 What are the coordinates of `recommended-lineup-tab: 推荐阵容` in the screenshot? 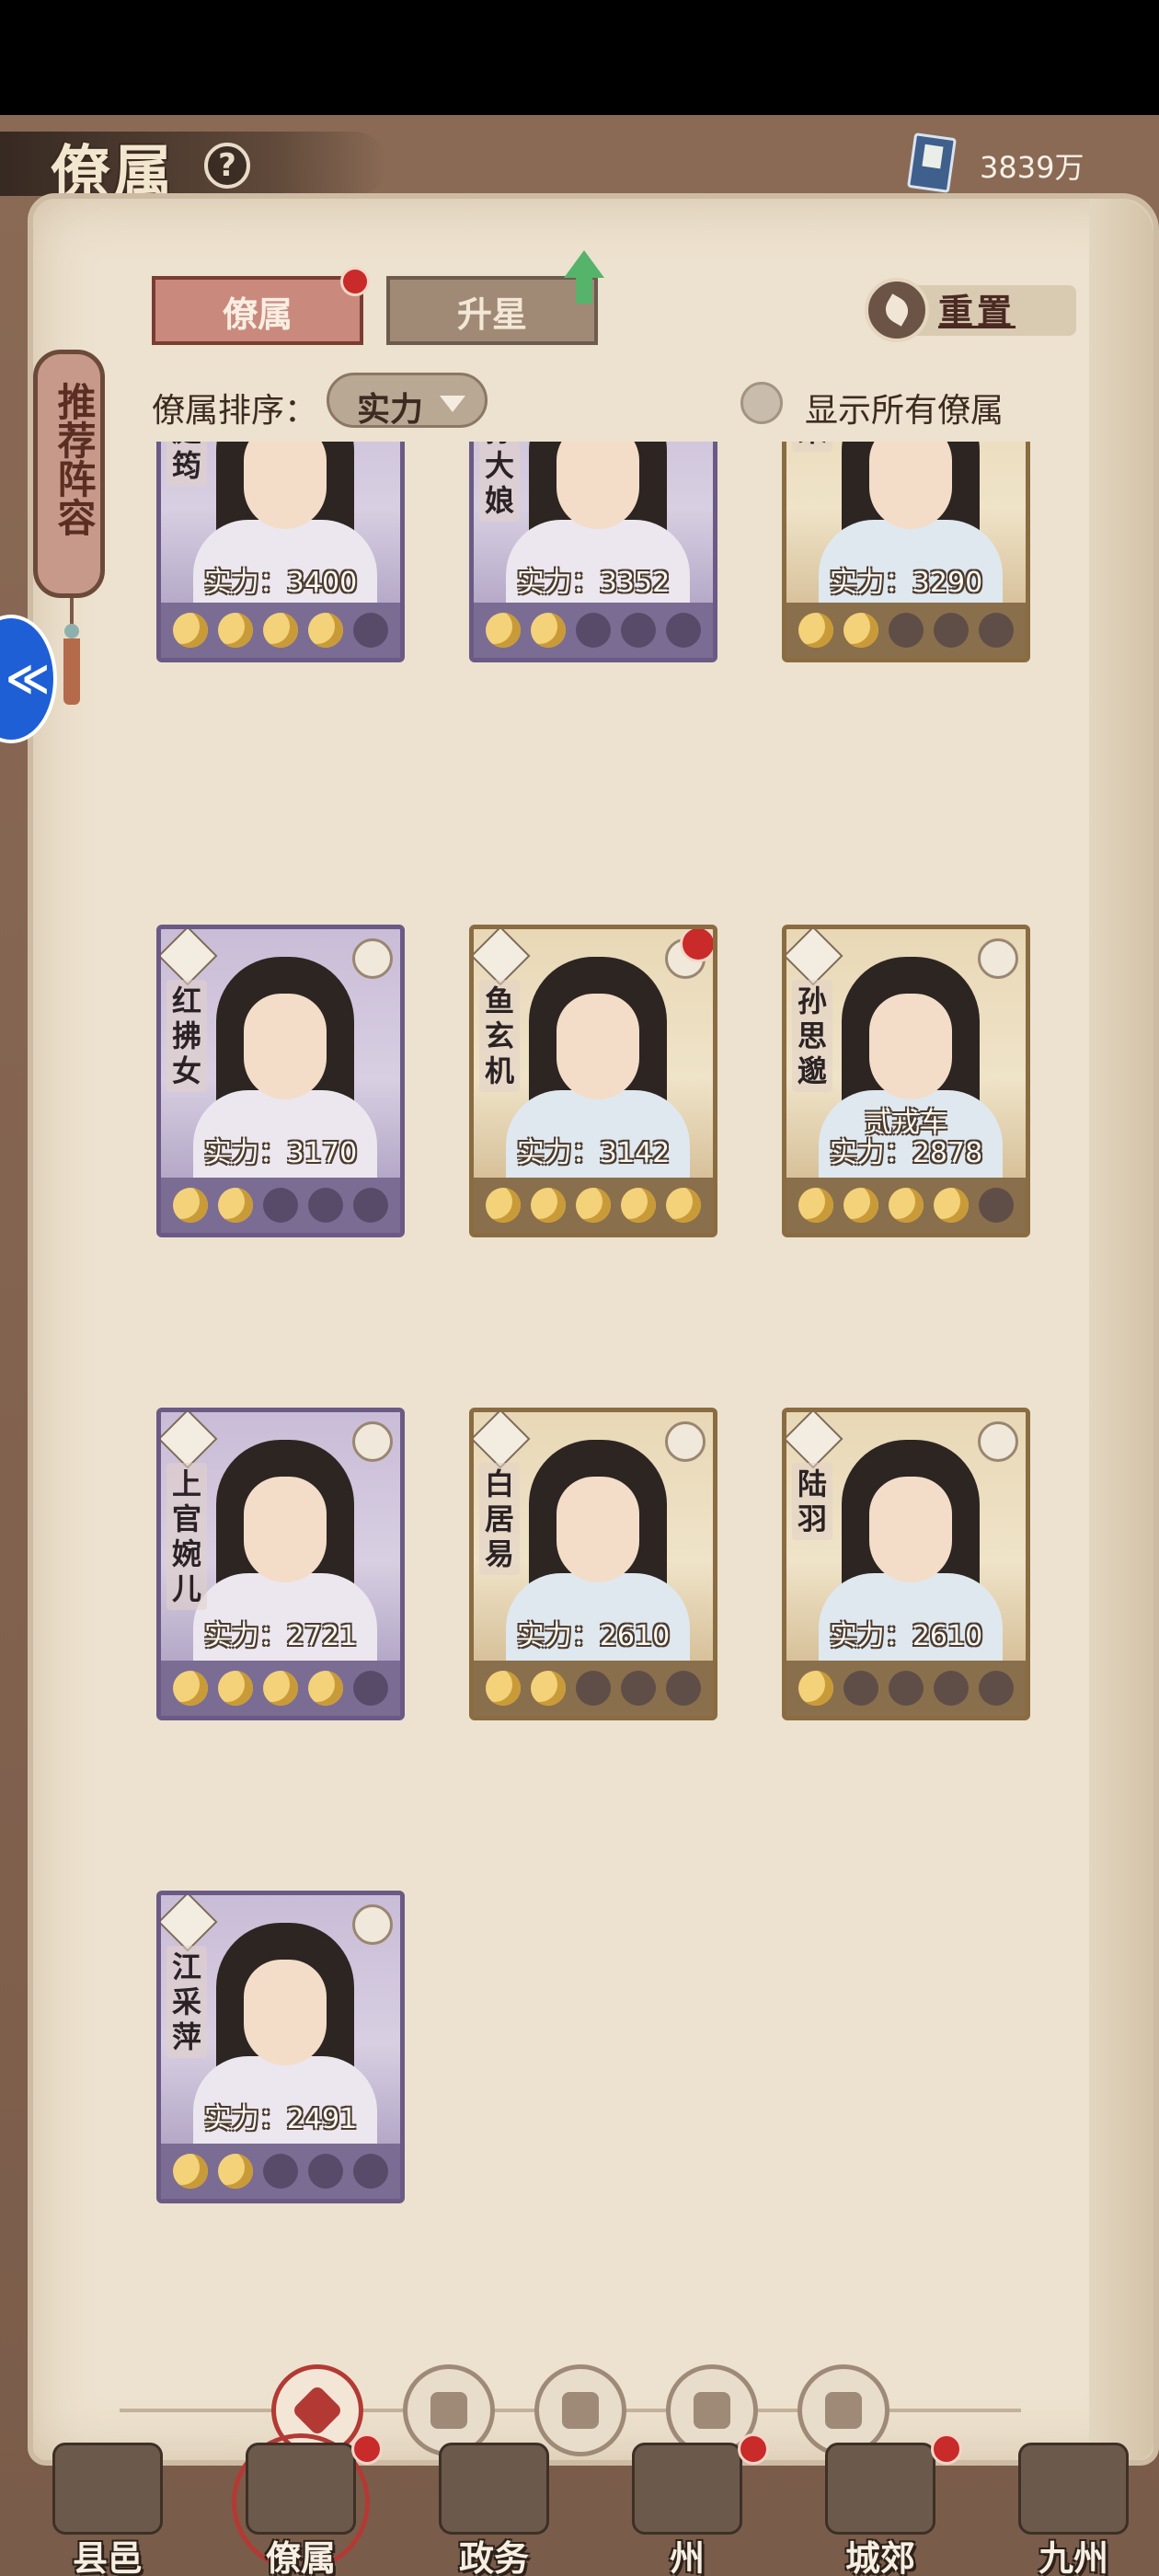 It's located at (69, 474).